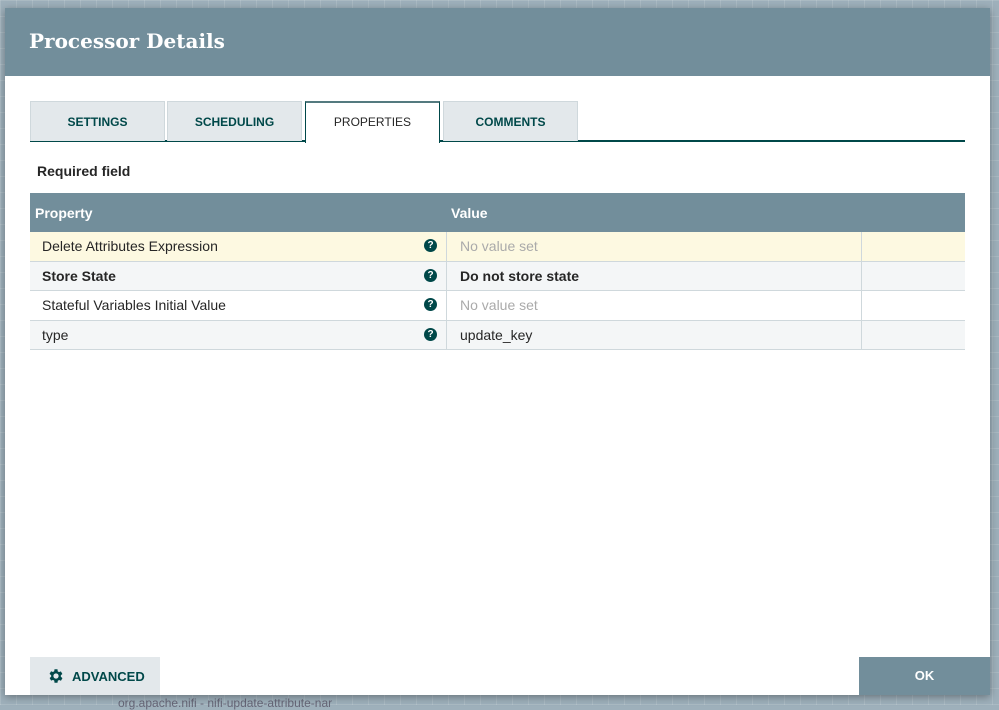  I want to click on table-row: type ? update_key, so click(497, 335).